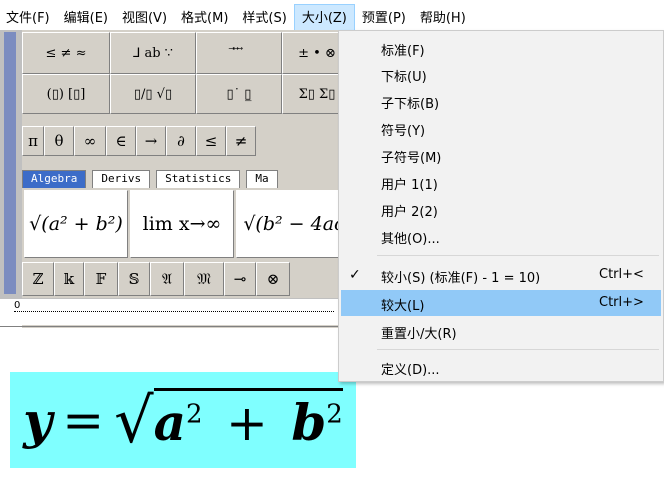 The image size is (664, 482). What do you see at coordinates (294, 224) in the screenshot?
I see `template-discriminant: √(b² − 4ac` at bounding box center [294, 224].